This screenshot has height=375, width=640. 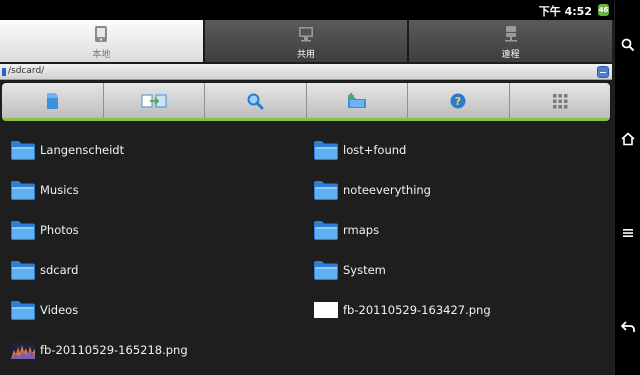 What do you see at coordinates (150, 270) in the screenshot?
I see `folder-item: sdcard` at bounding box center [150, 270].